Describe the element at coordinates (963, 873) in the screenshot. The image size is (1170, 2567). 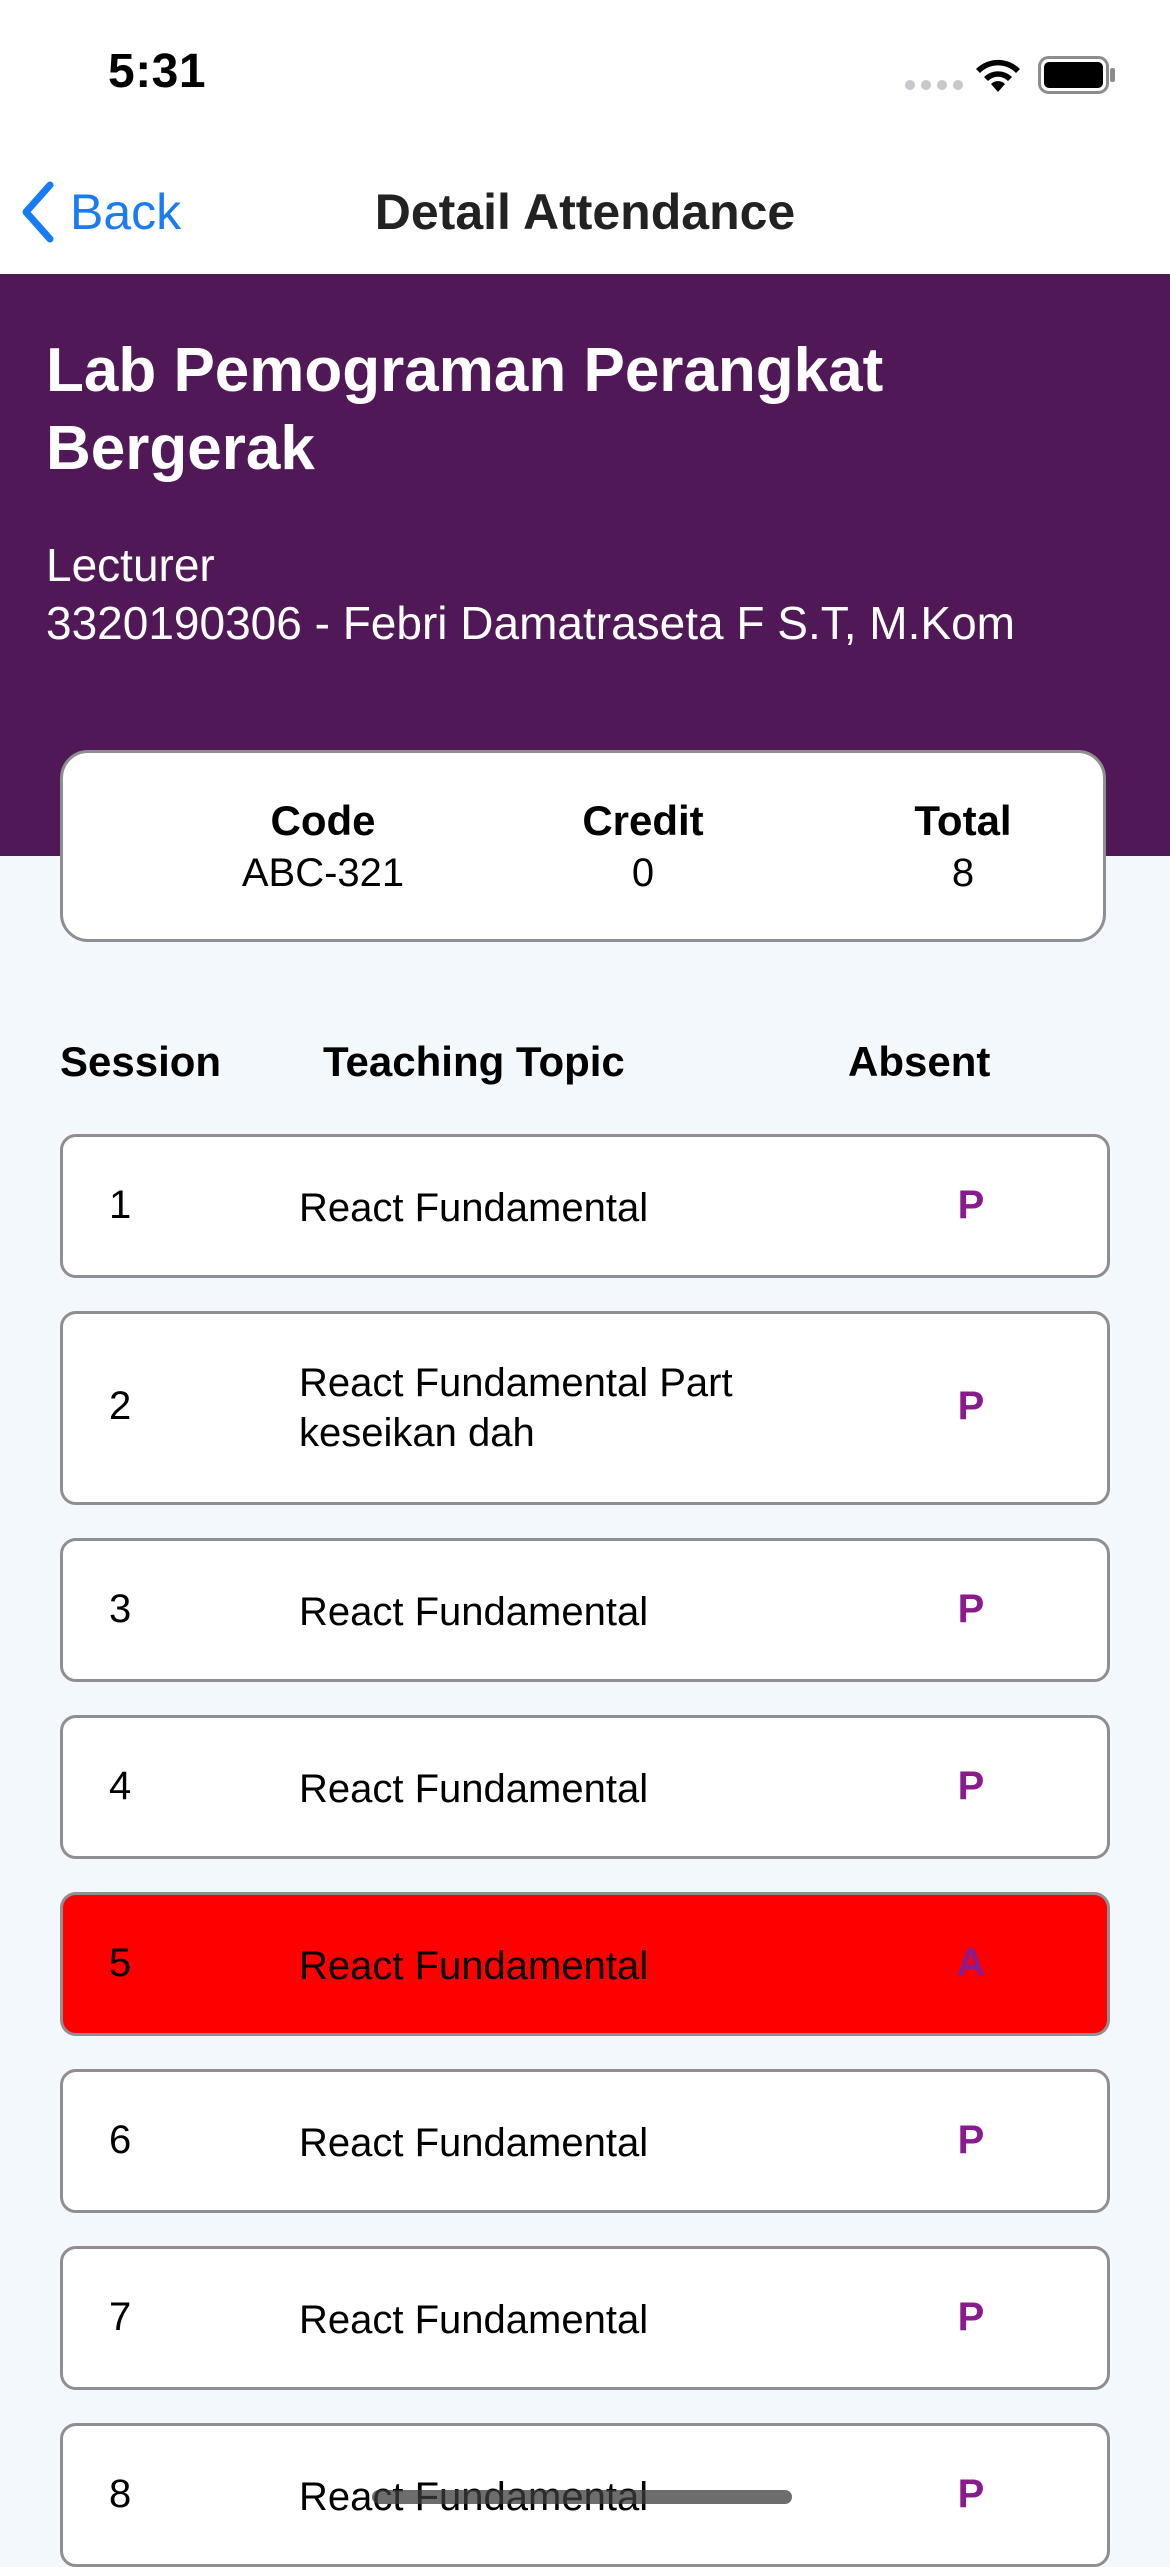
I see `total-value: 8` at that location.